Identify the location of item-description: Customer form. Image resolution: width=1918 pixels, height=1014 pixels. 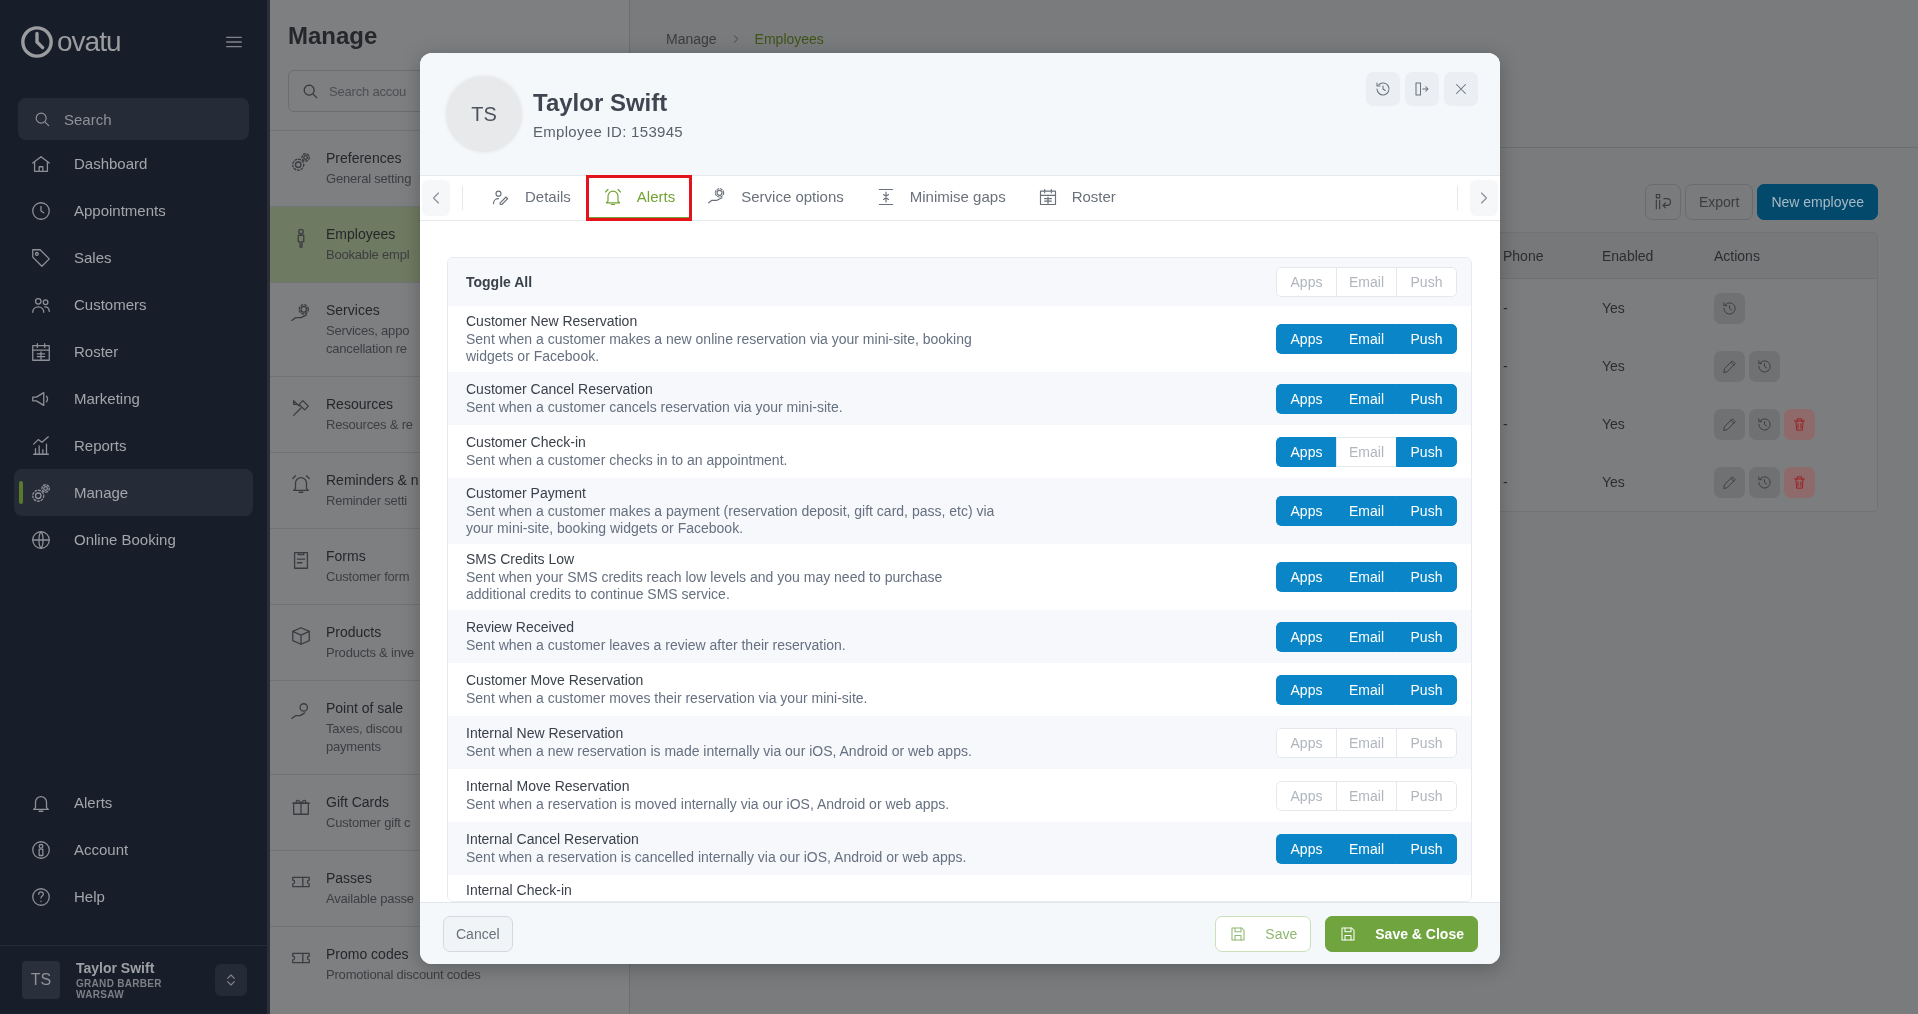
(368, 577).